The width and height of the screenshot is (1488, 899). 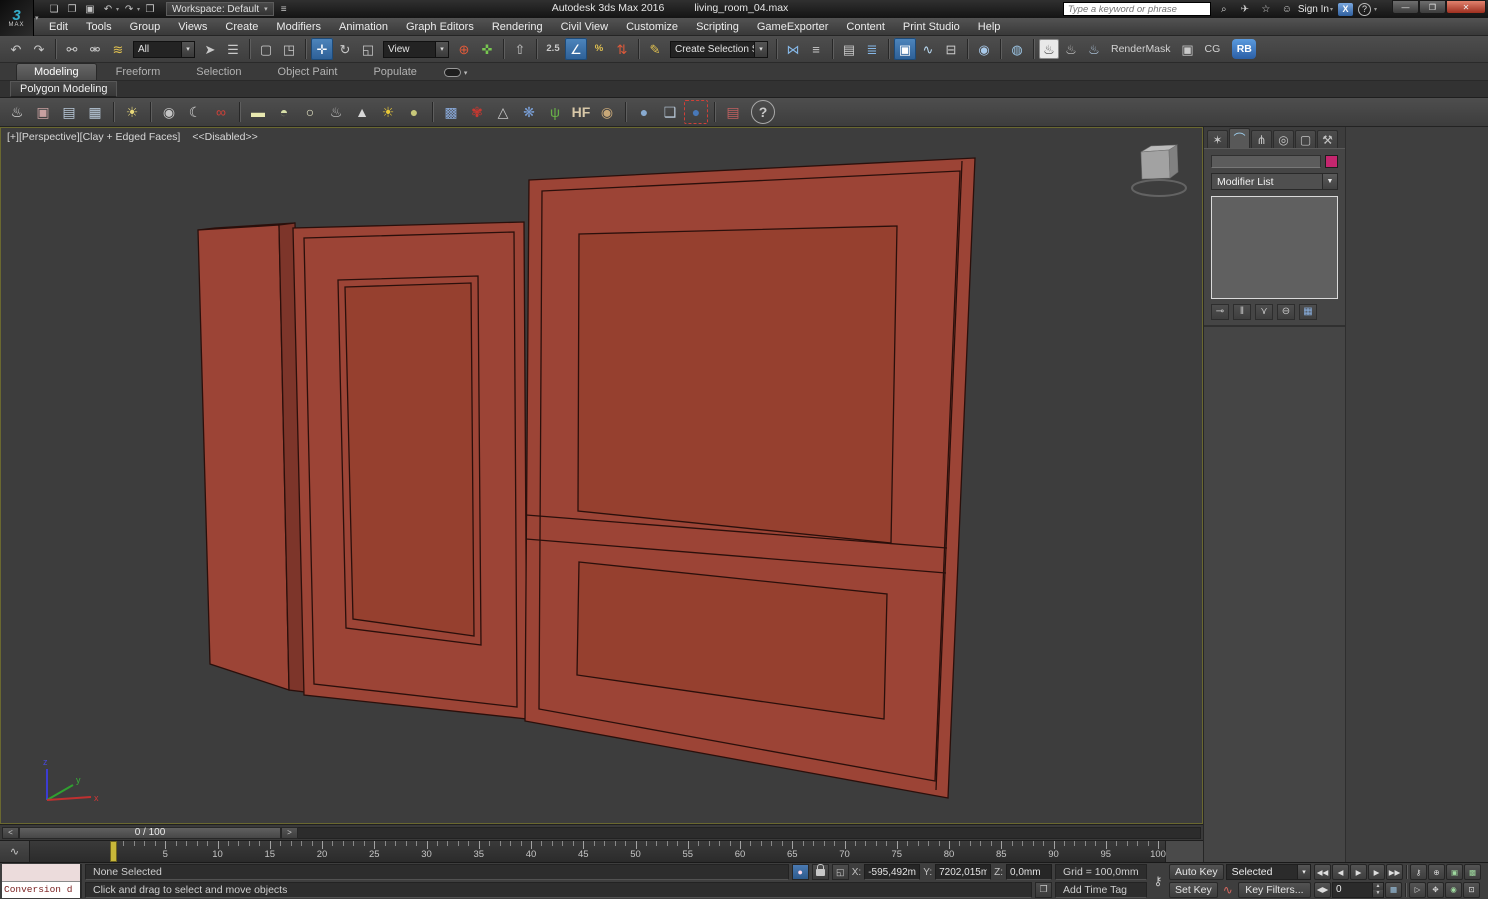 I want to click on select-object-icon: ➤, so click(x=210, y=49).